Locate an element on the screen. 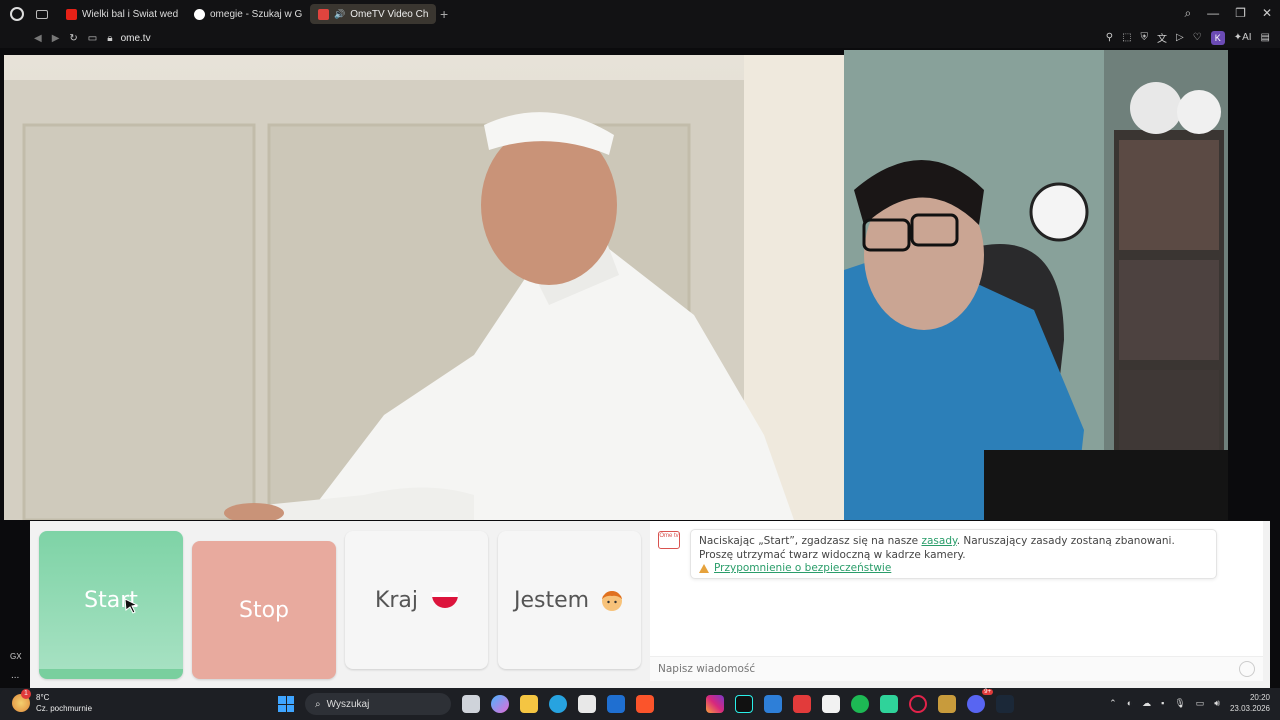 This screenshot has height=720, width=1280. forward-arrow-icon: ▶ is located at coordinates (56, 38).